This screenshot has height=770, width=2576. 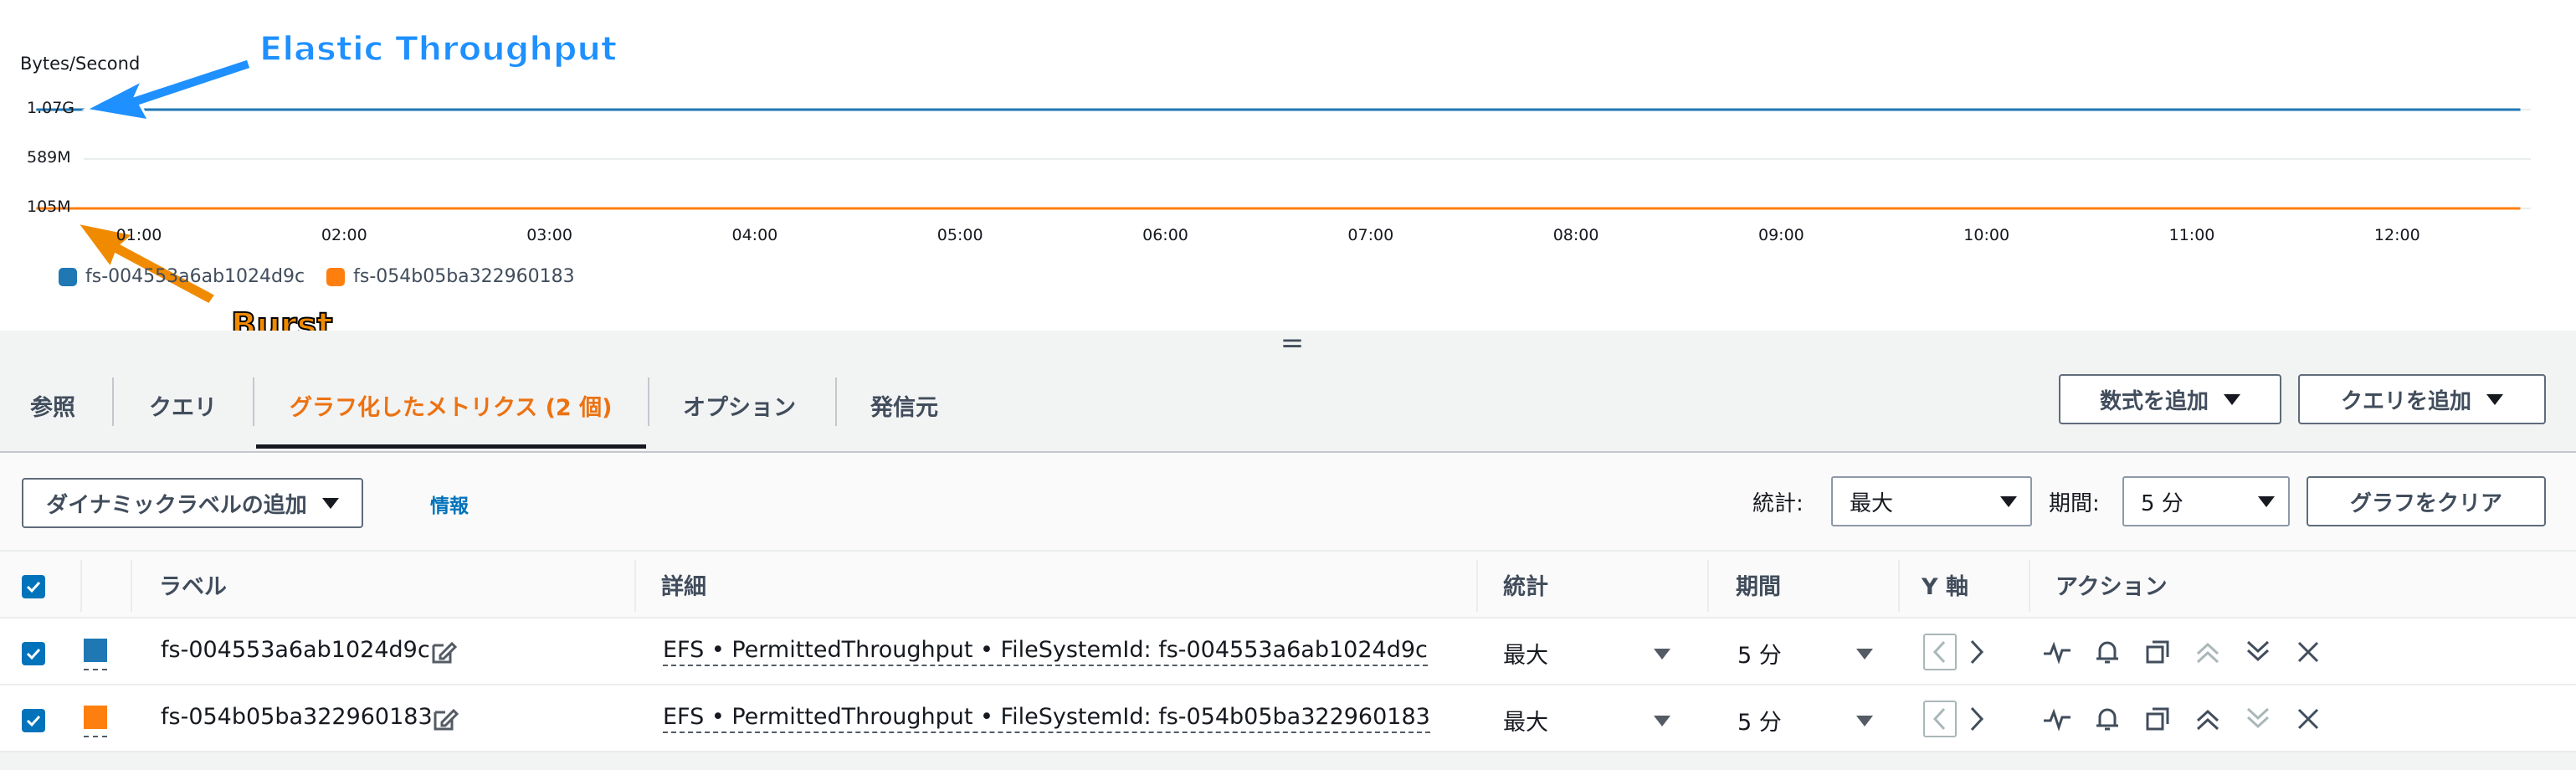 I want to click on column-header-actions: アクション, so click(x=2111, y=587).